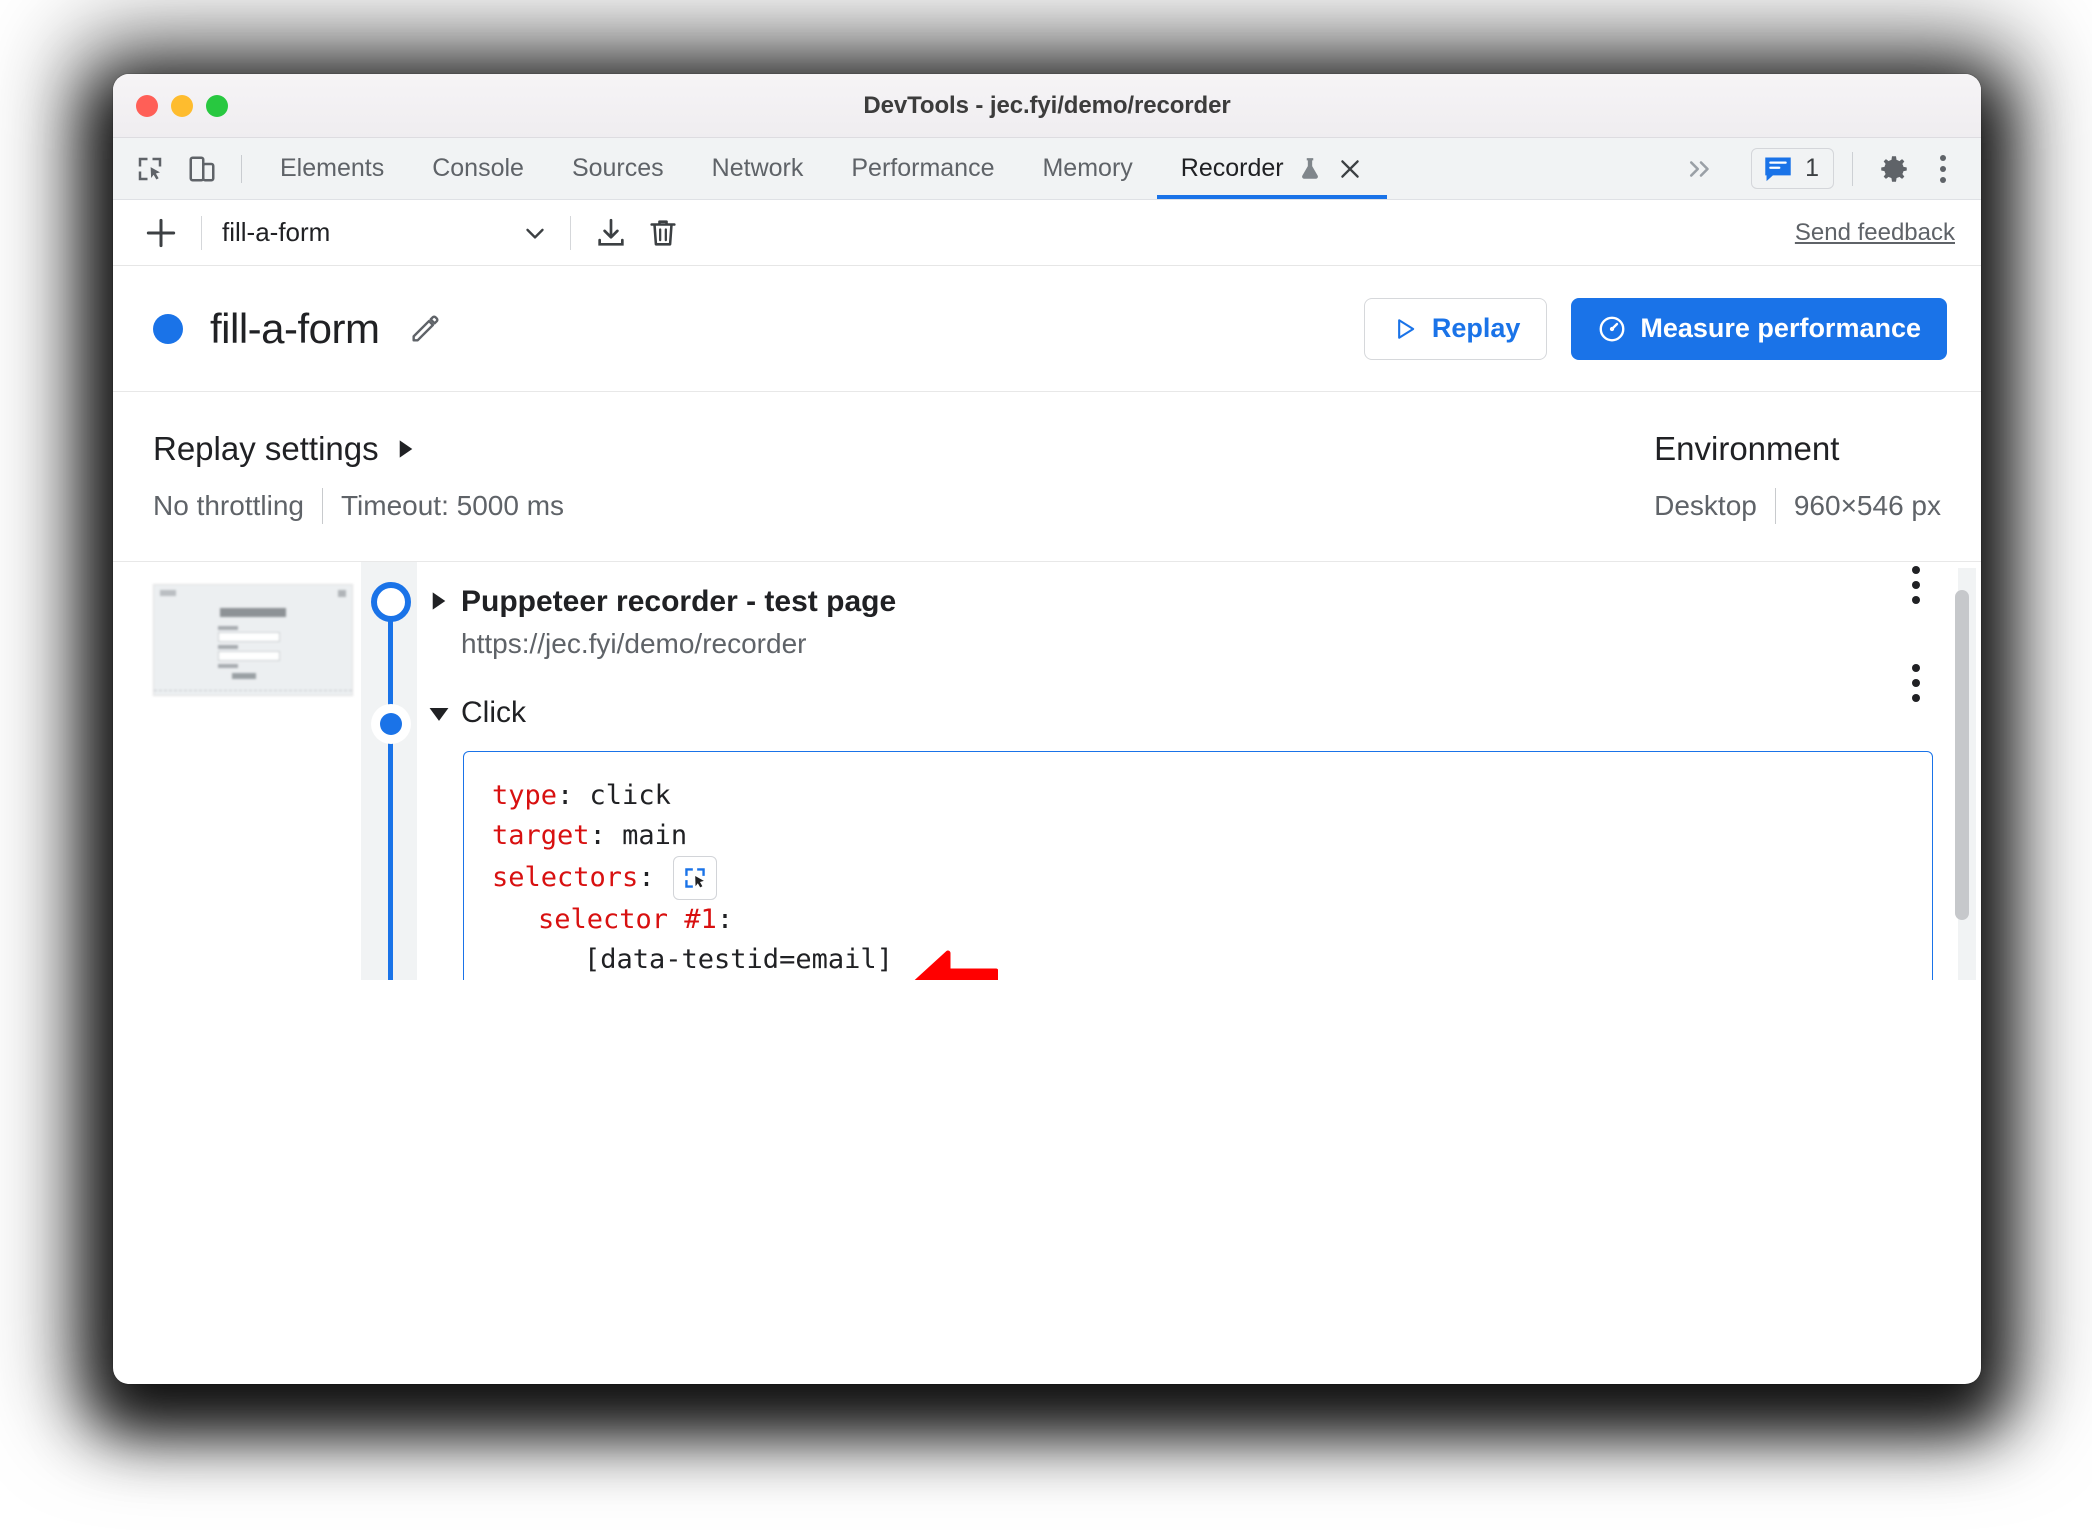  Describe the element at coordinates (332, 168) in the screenshot. I see `tab-elements: Elements` at that location.